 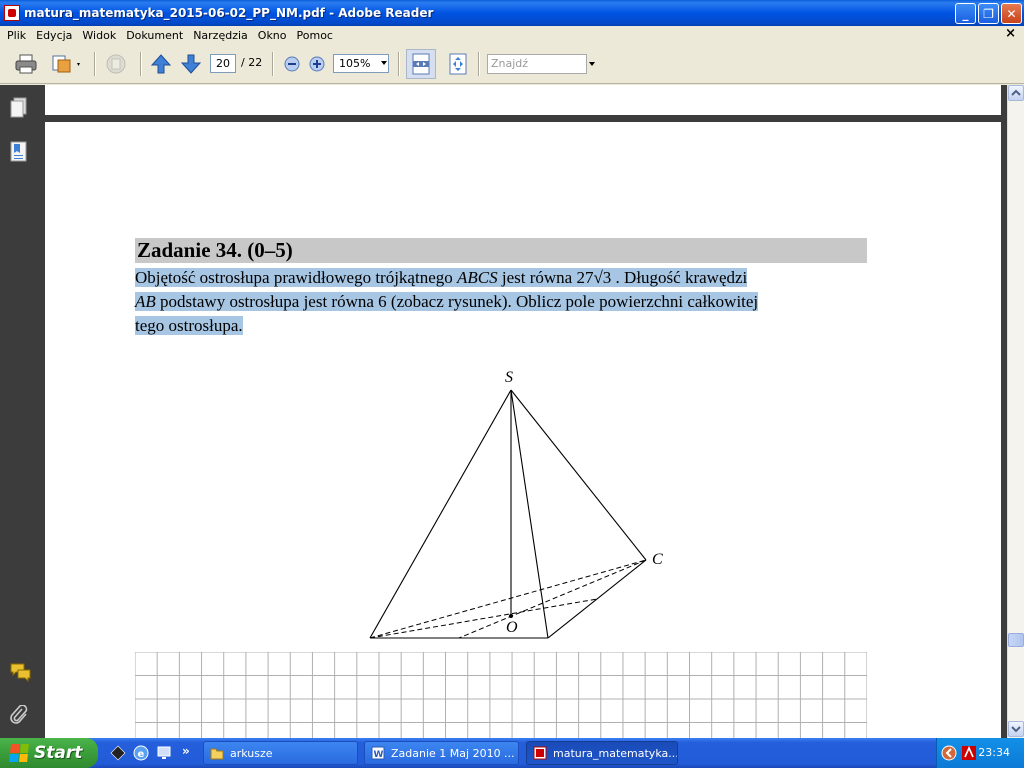 What do you see at coordinates (19, 151) in the screenshot?
I see `bookmarks-panel-icon` at bounding box center [19, 151].